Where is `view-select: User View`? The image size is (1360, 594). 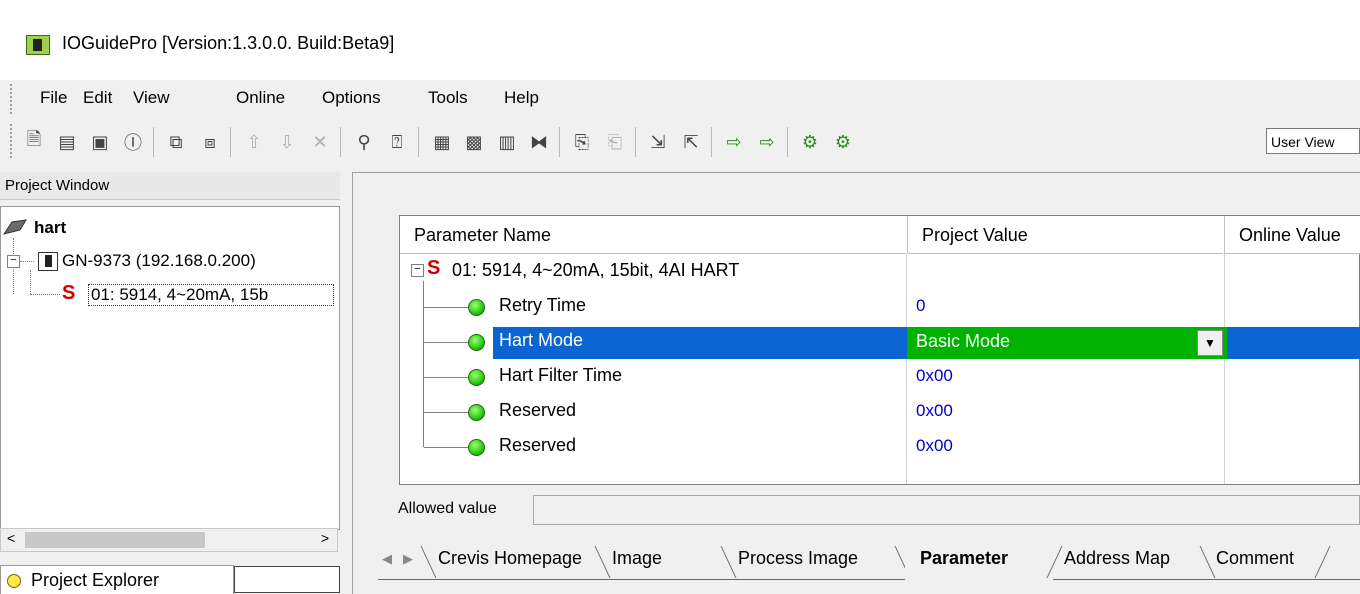
view-select: User View is located at coordinates (1313, 141).